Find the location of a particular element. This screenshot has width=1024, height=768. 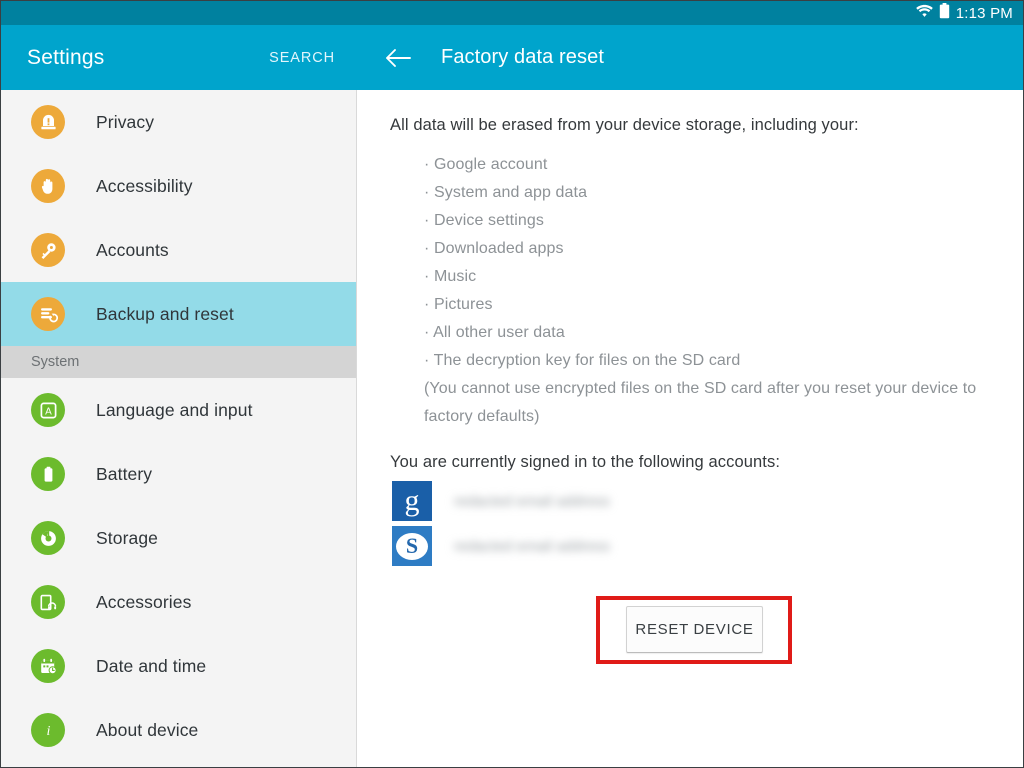

language-a-icon: A is located at coordinates (48, 410).